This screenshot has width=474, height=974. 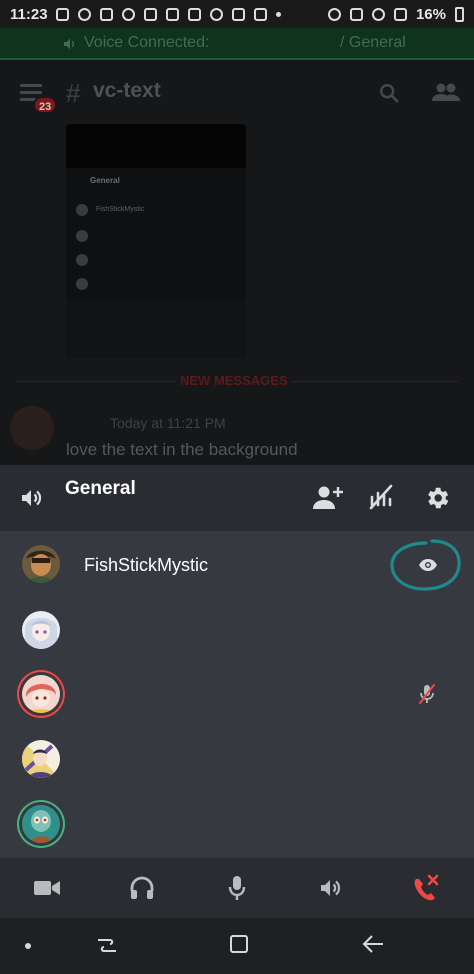 What do you see at coordinates (100, 488) in the screenshot?
I see `voice-channel-title: General` at bounding box center [100, 488].